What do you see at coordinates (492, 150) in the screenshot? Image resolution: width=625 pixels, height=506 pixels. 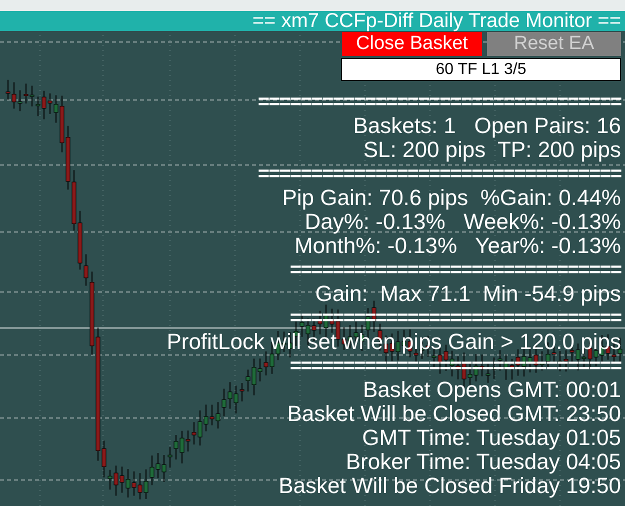 I see `status-text: SL: 200 pips TP: 200 pips` at bounding box center [492, 150].